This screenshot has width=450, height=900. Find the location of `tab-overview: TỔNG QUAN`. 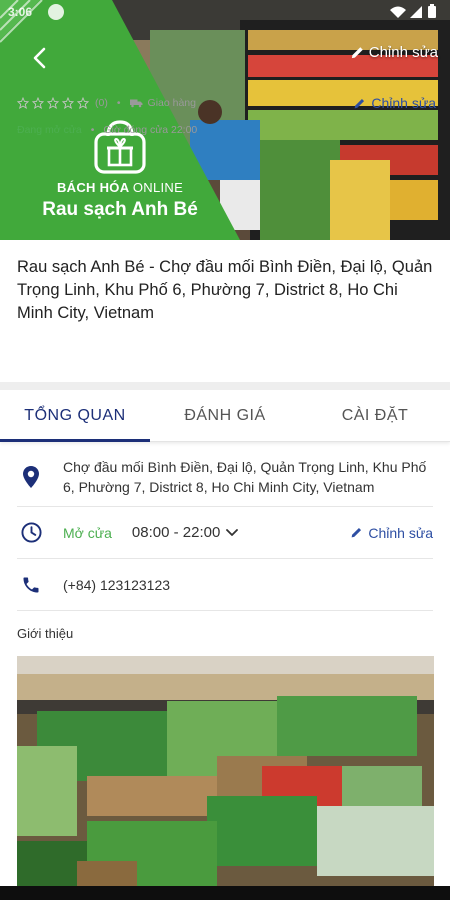

tab-overview: TỔNG QUAN is located at coordinates (75, 416).